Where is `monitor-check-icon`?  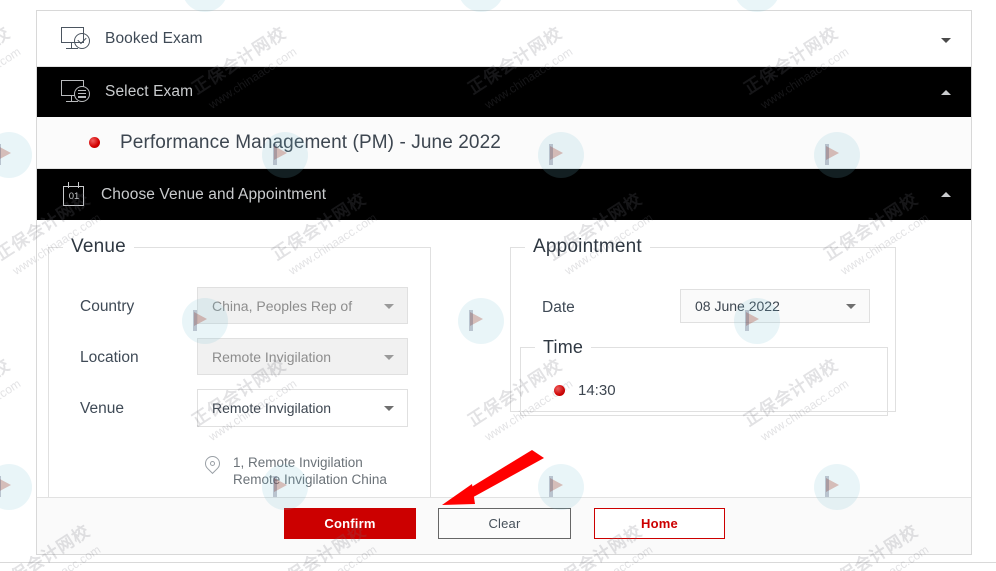 monitor-check-icon is located at coordinates (76, 39).